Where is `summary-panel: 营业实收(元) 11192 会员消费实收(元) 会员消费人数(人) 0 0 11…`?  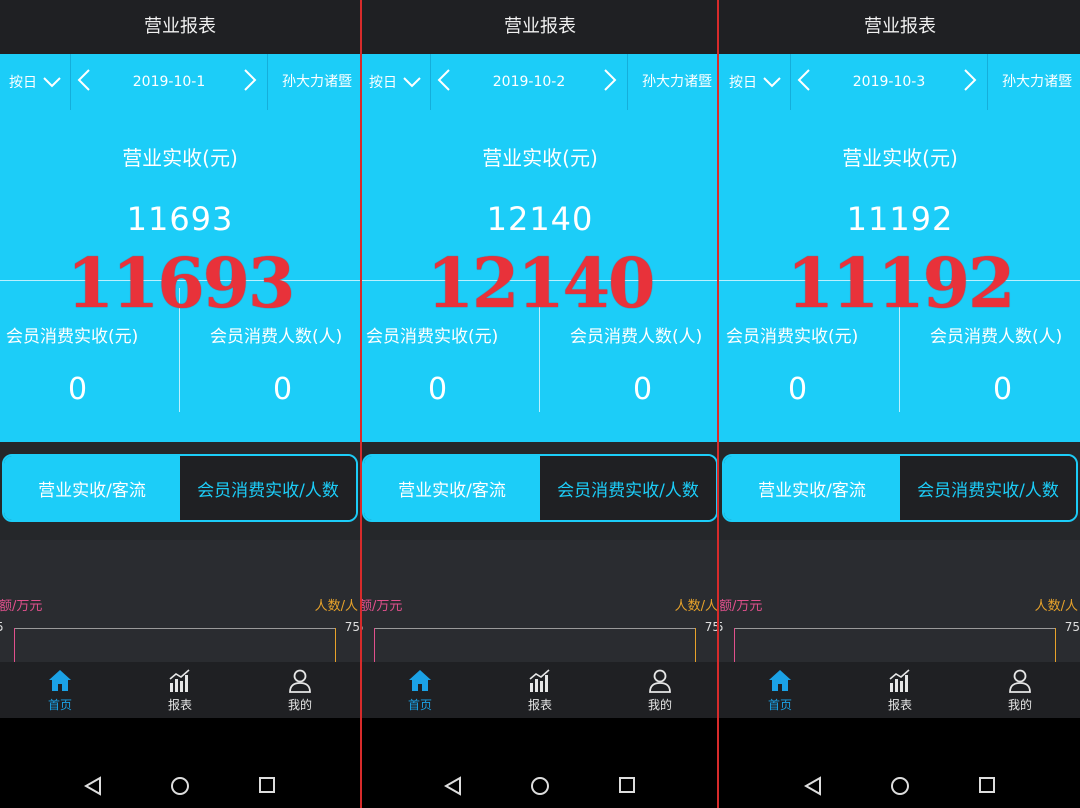
summary-panel: 营业实收(元) 11192 会员消费实收(元) 会员消费人数(人) 0 0 11… is located at coordinates (900, 276).